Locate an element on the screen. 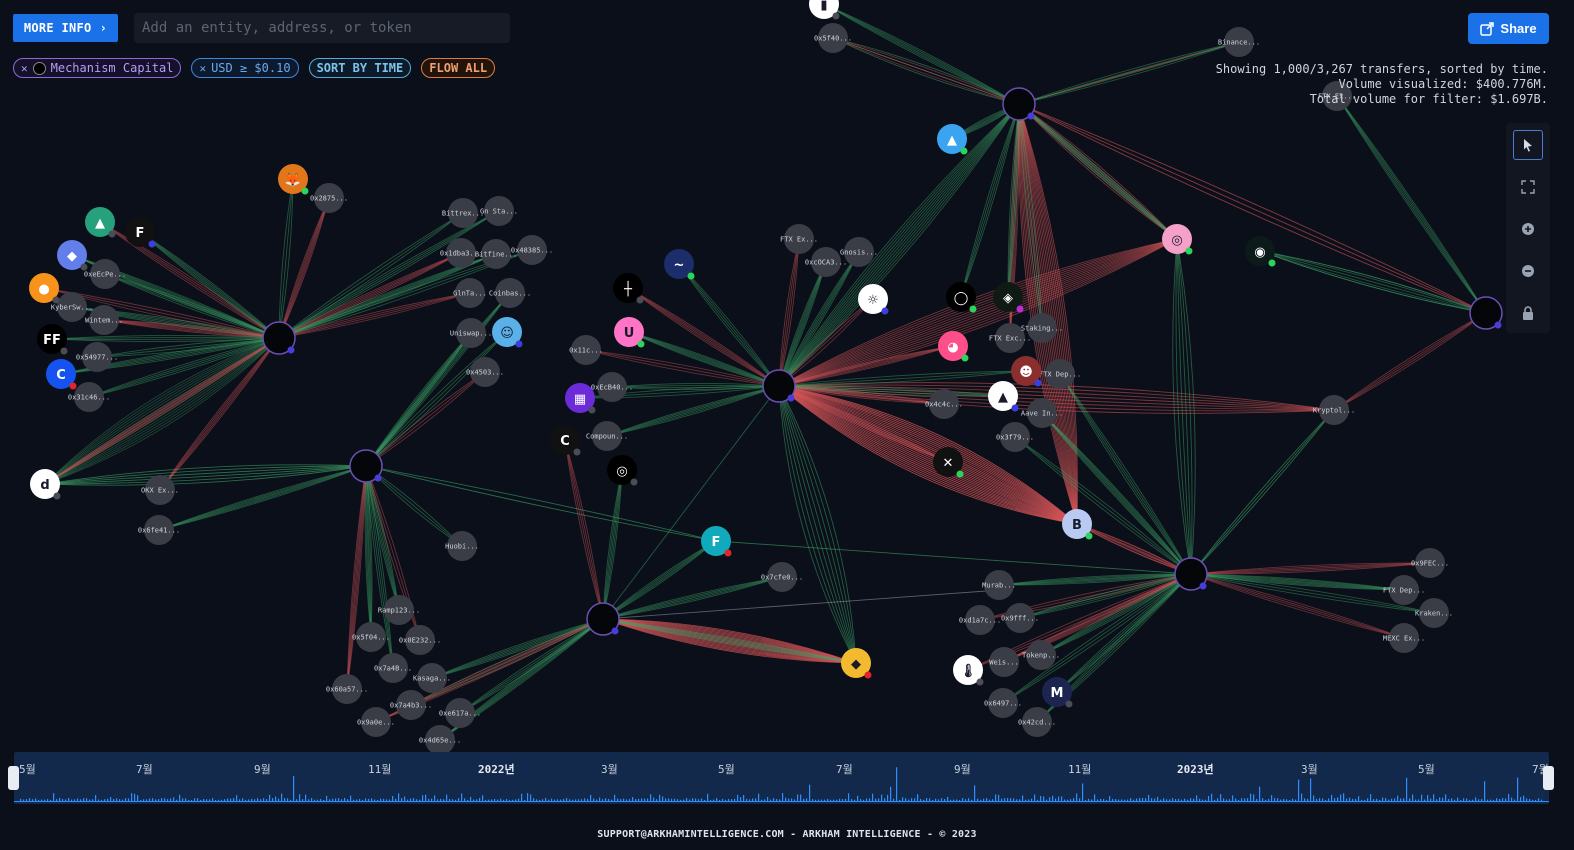 The height and width of the screenshot is (850, 1574). timeline-start-handle is located at coordinates (13, 778).